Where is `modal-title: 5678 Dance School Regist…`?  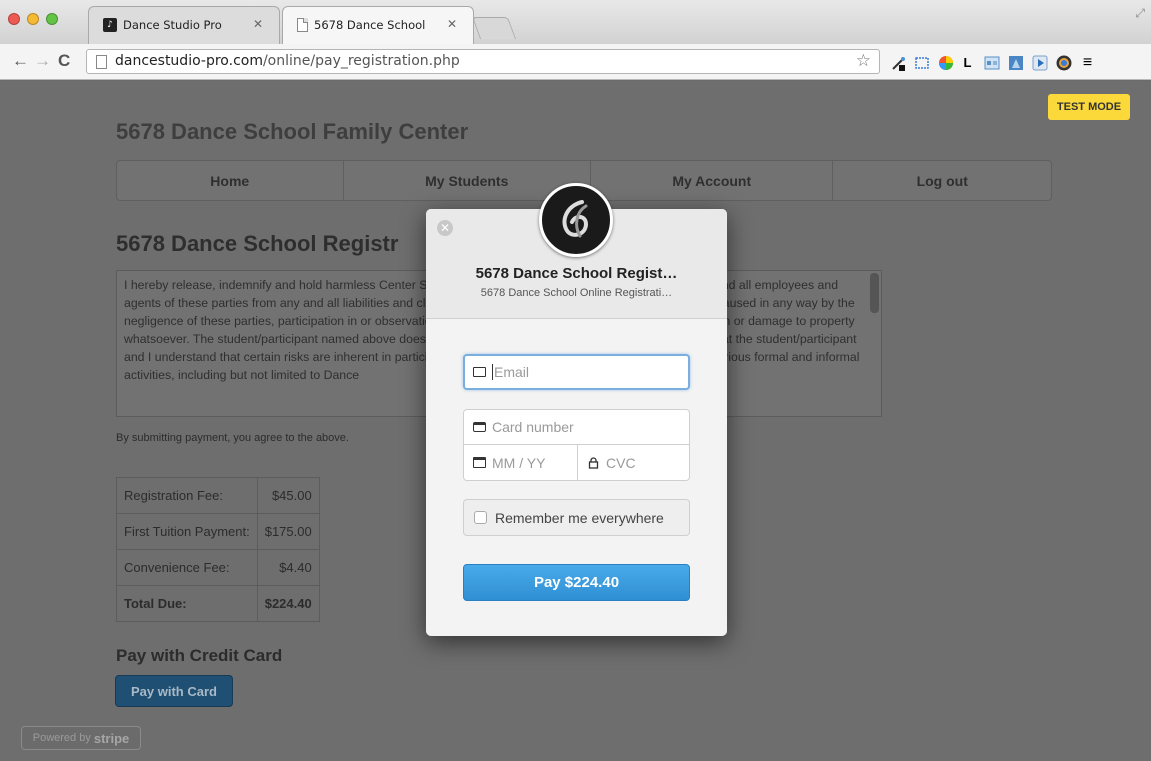 modal-title: 5678 Dance School Regist… is located at coordinates (576, 273).